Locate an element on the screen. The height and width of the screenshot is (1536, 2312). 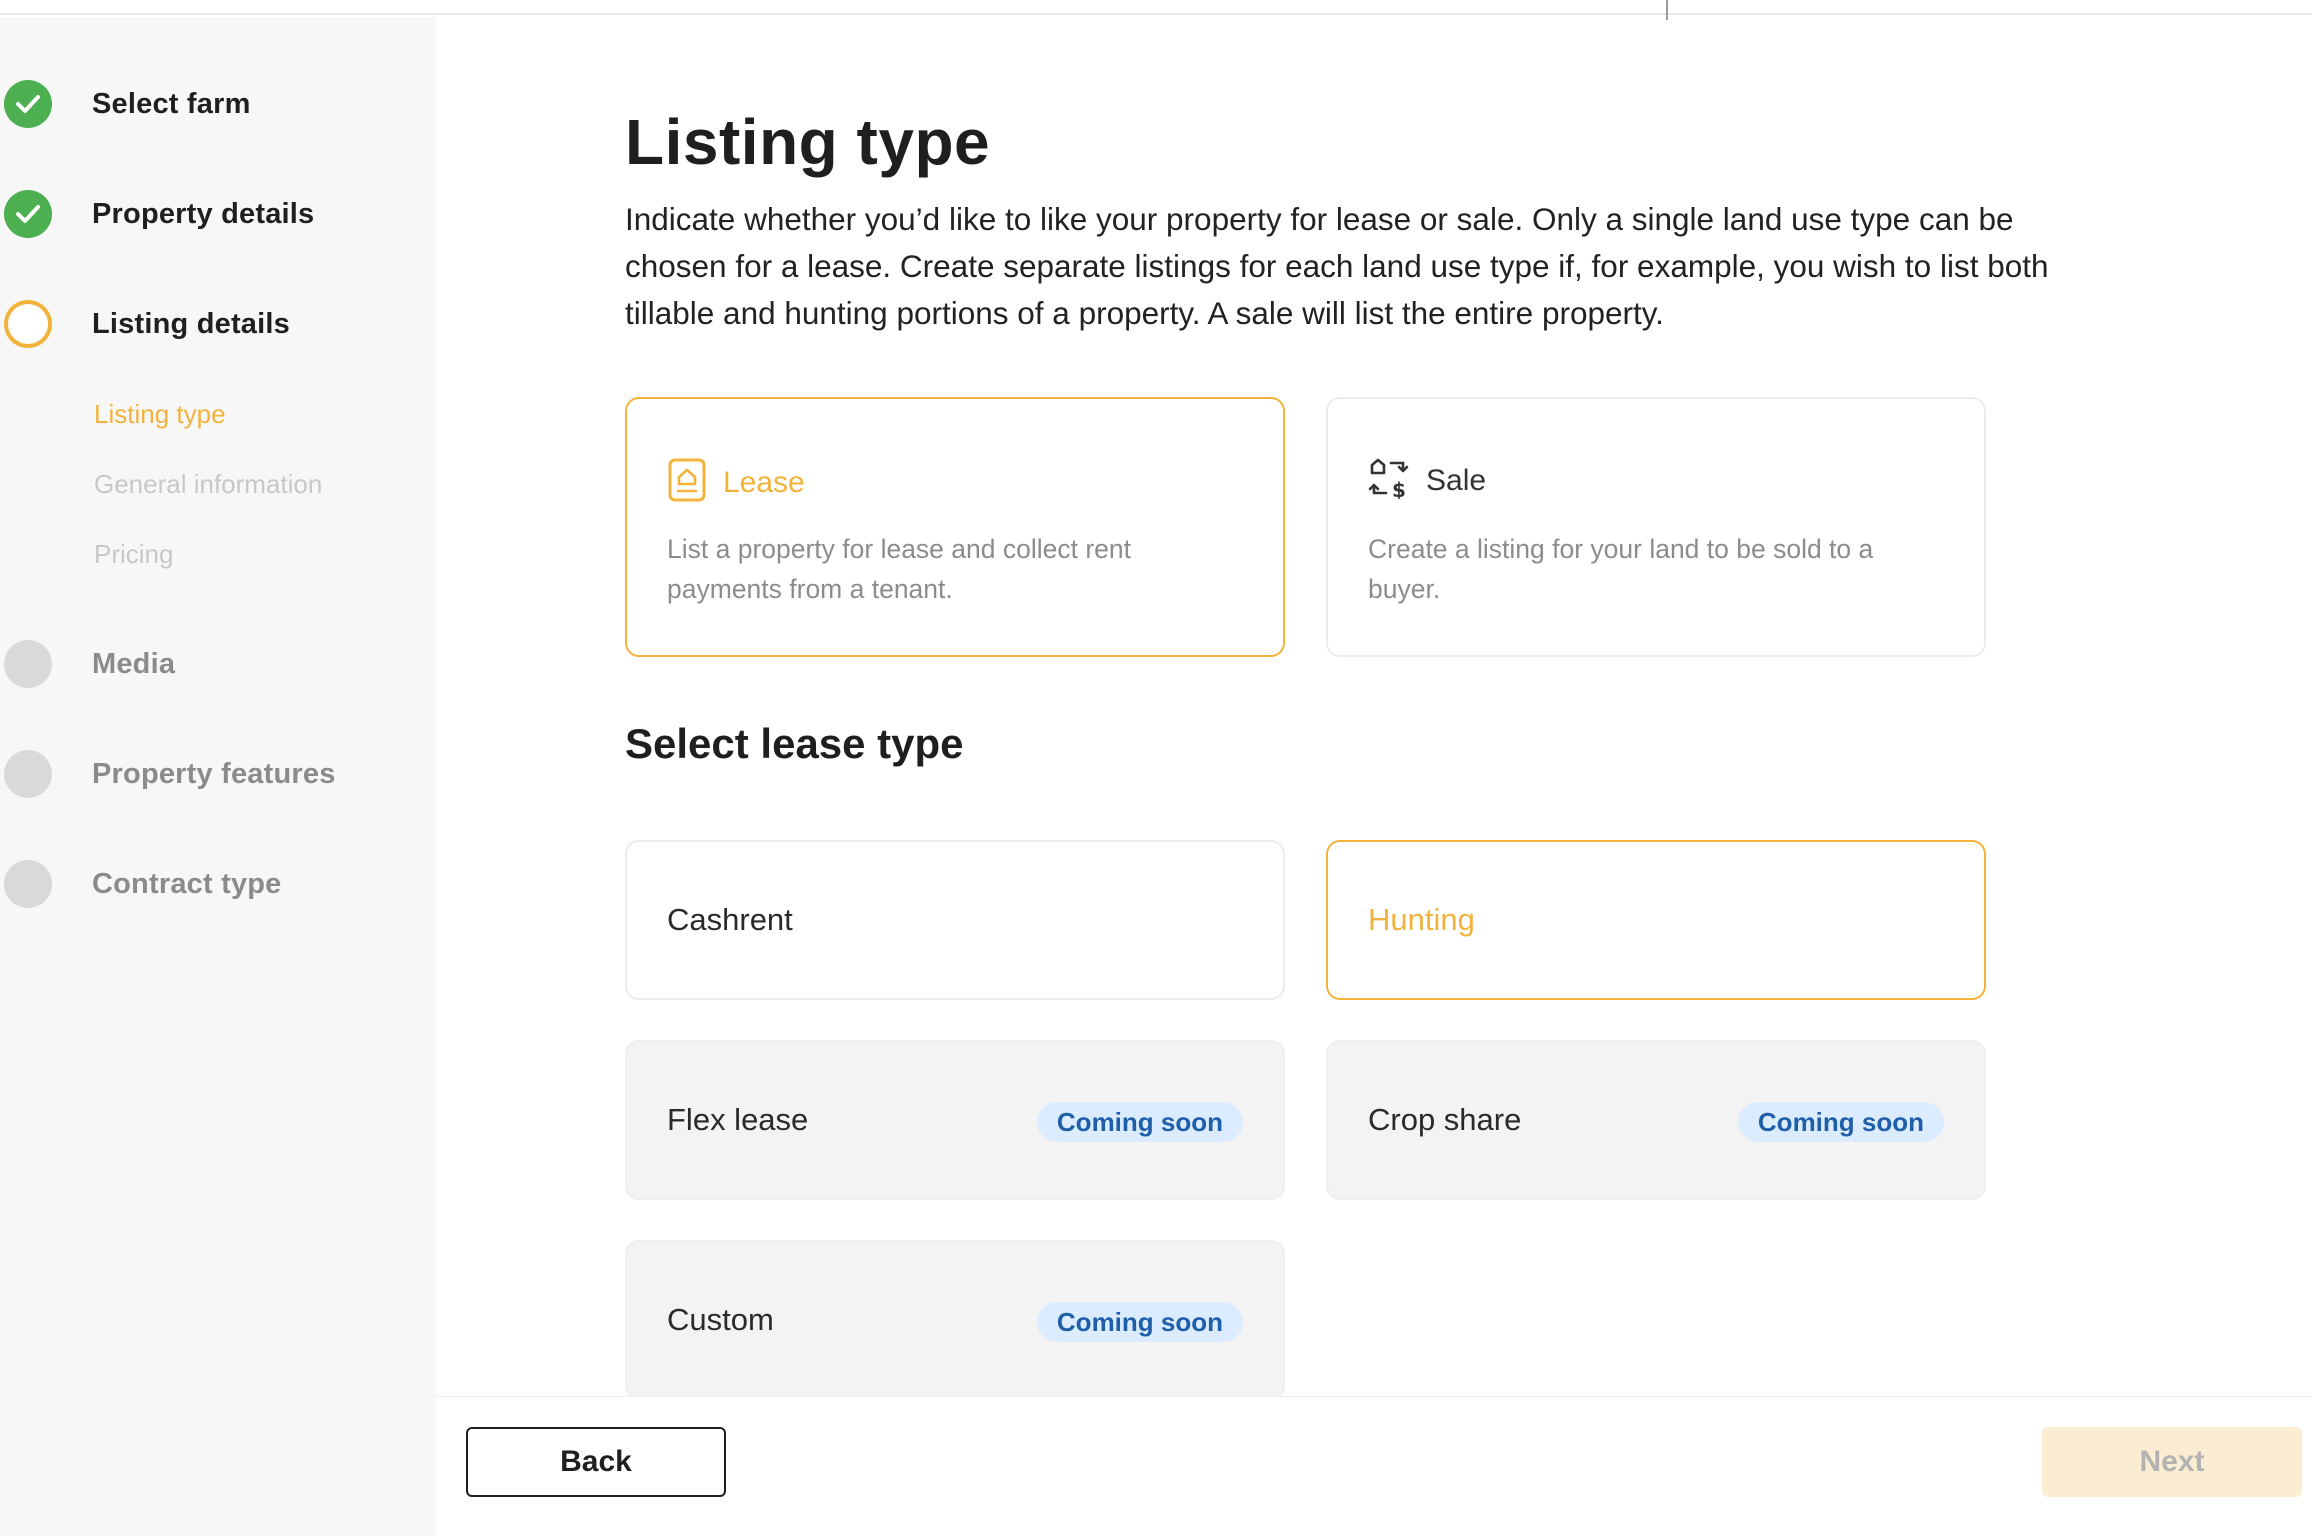
lease-type-label: Cashrent is located at coordinates (730, 919).